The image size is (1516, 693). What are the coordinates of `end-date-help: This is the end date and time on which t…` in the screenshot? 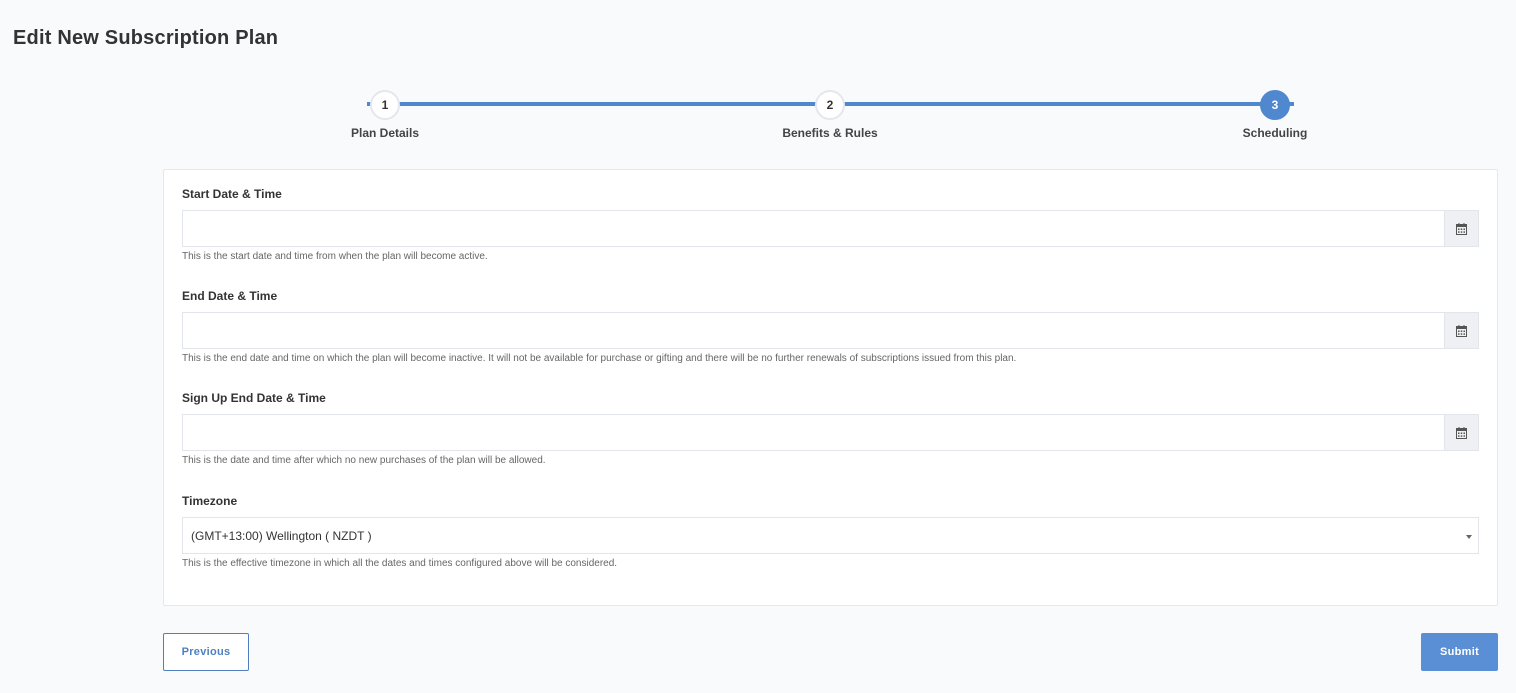 It's located at (599, 358).